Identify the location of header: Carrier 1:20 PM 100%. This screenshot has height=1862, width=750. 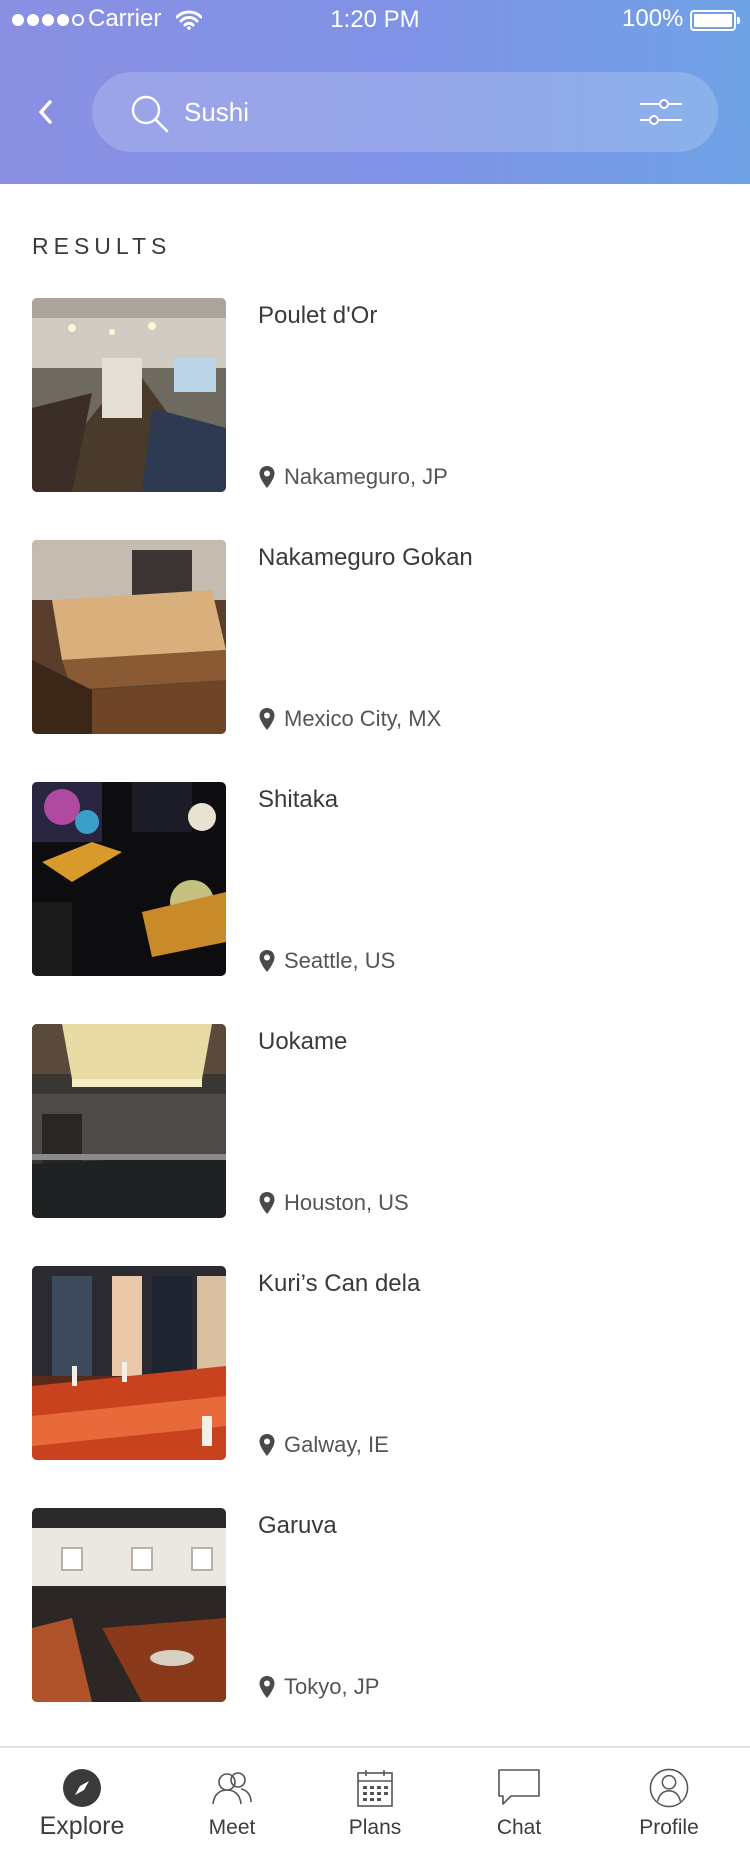
(375, 92).